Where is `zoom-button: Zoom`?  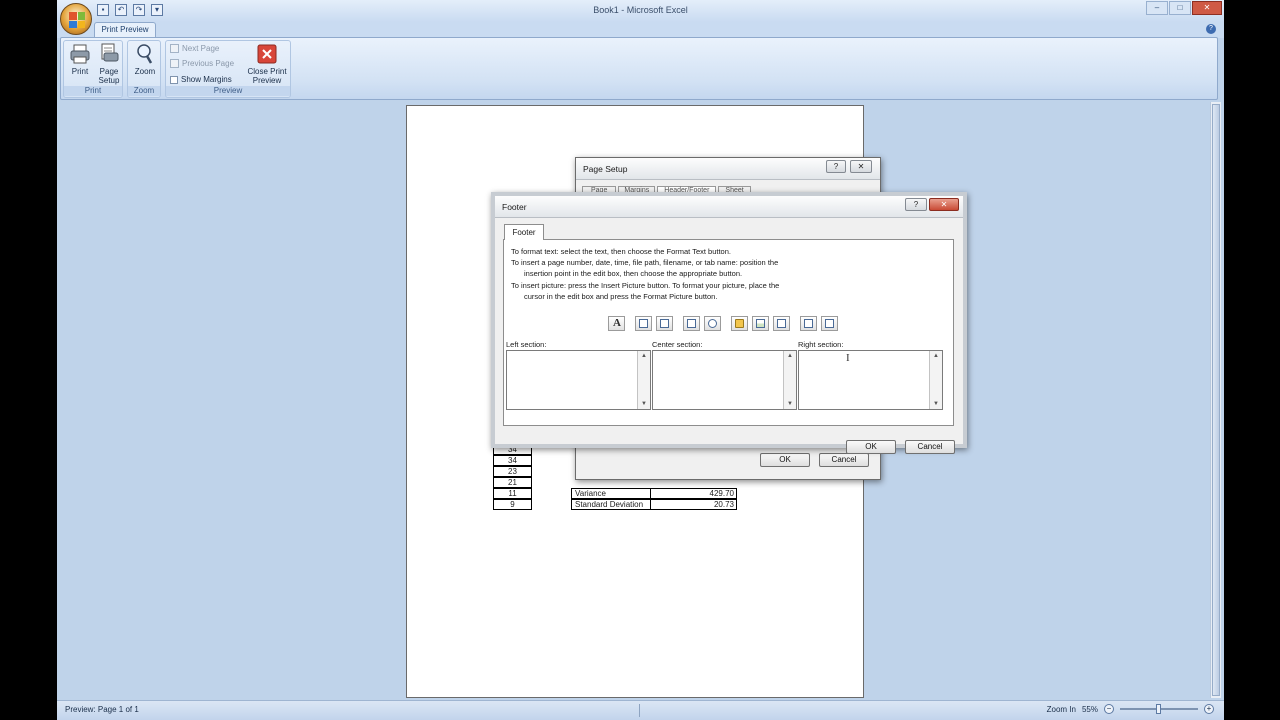
zoom-button: Zoom is located at coordinates (145, 59).